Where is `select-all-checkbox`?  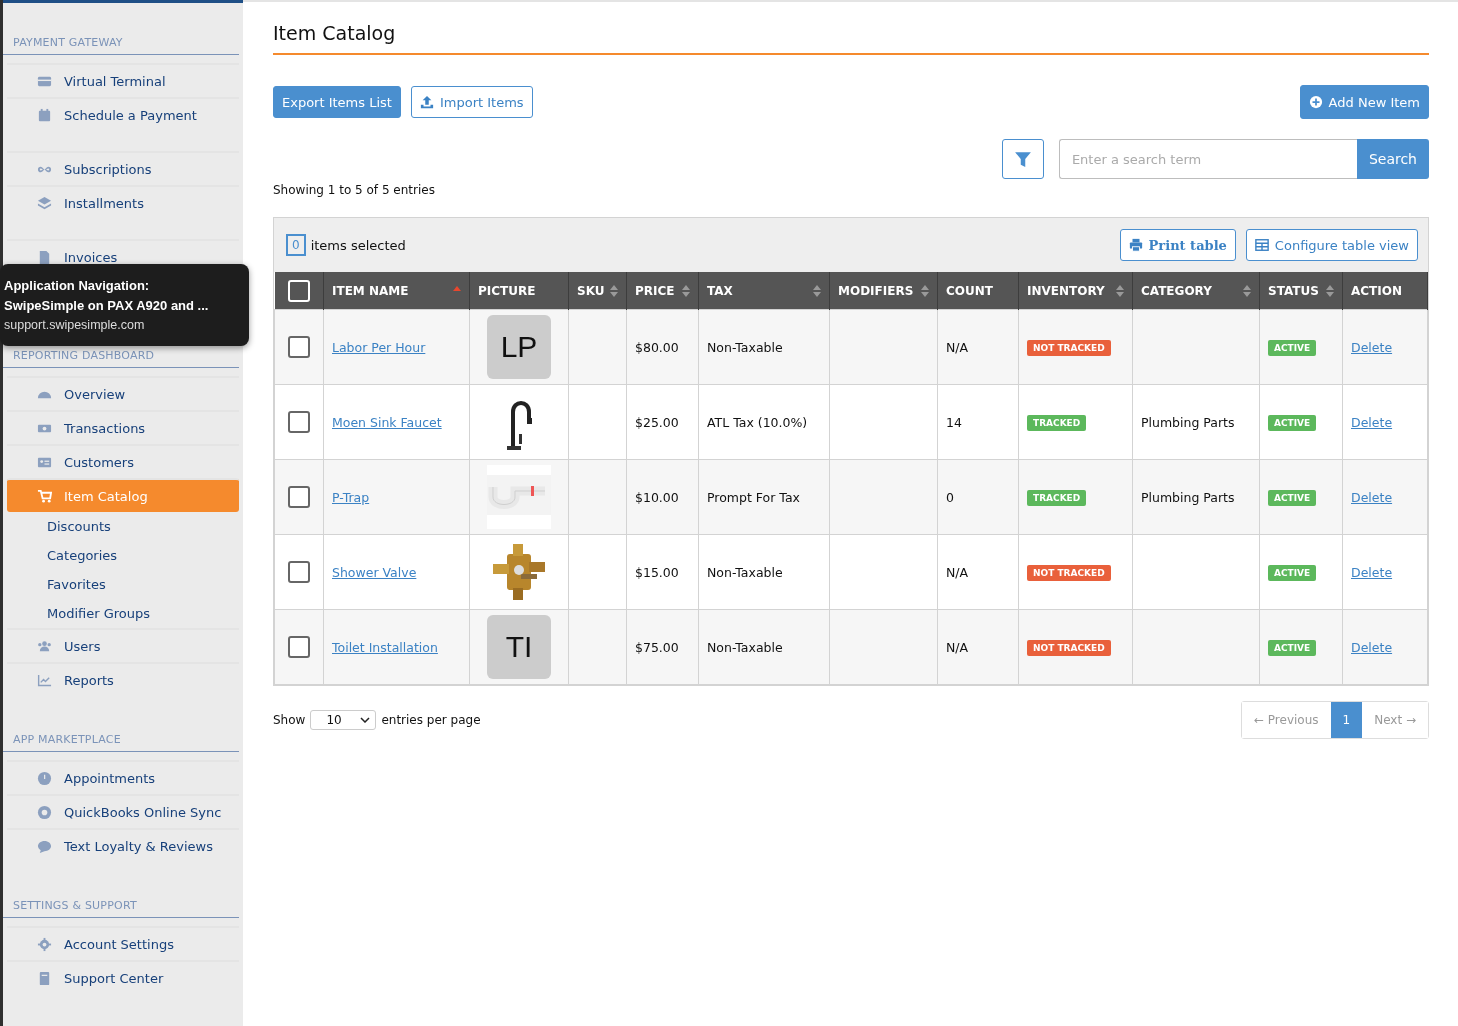
select-all-checkbox is located at coordinates (298, 290).